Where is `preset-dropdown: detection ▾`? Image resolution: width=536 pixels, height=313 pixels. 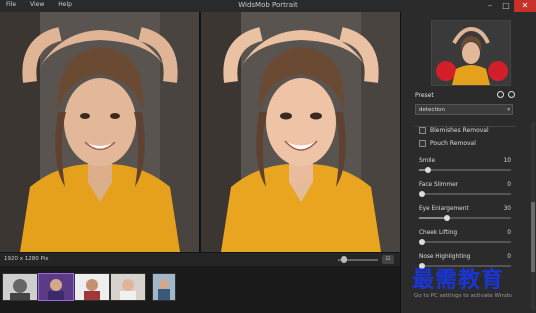 preset-dropdown: detection ▾ is located at coordinates (464, 109).